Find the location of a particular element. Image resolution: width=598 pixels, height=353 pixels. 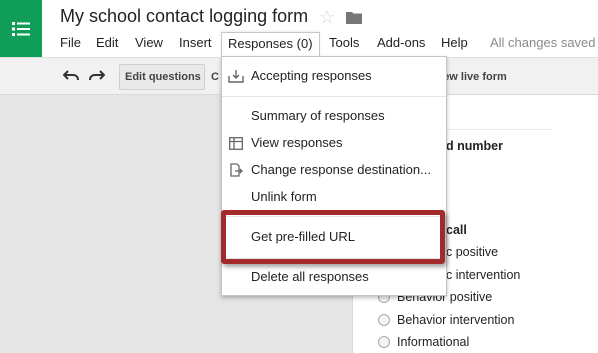

menu-item-unlink-form: Unlink form is located at coordinates (334, 197).